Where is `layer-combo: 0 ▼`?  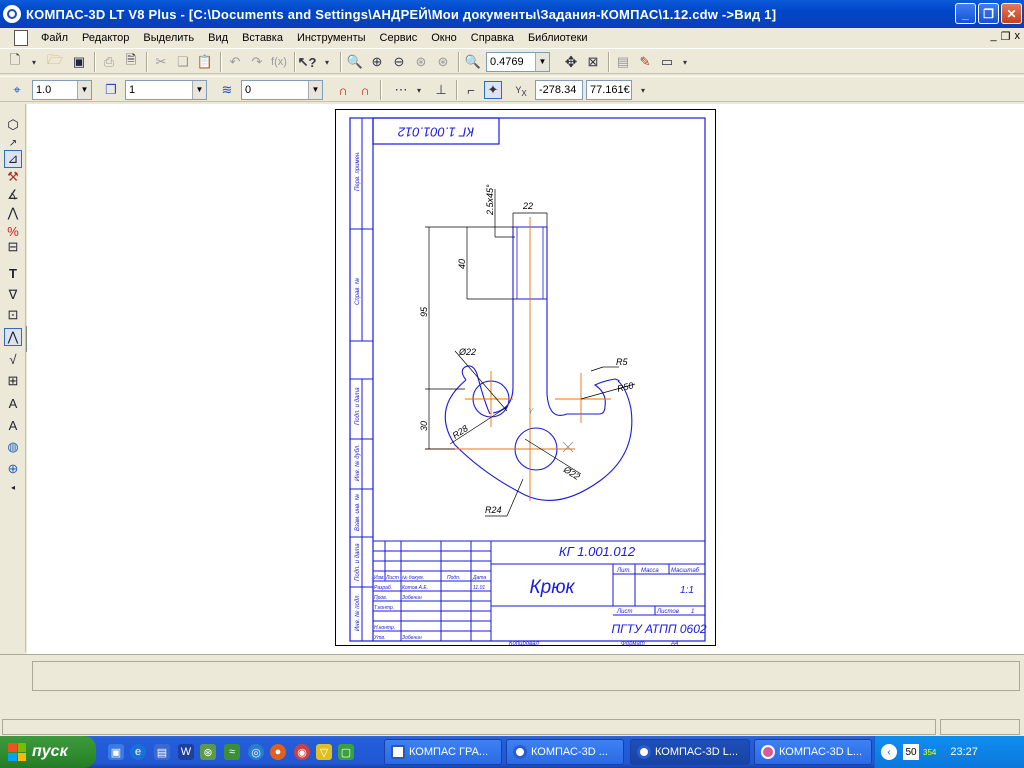
layer-combo: 0 ▼ is located at coordinates (282, 90).